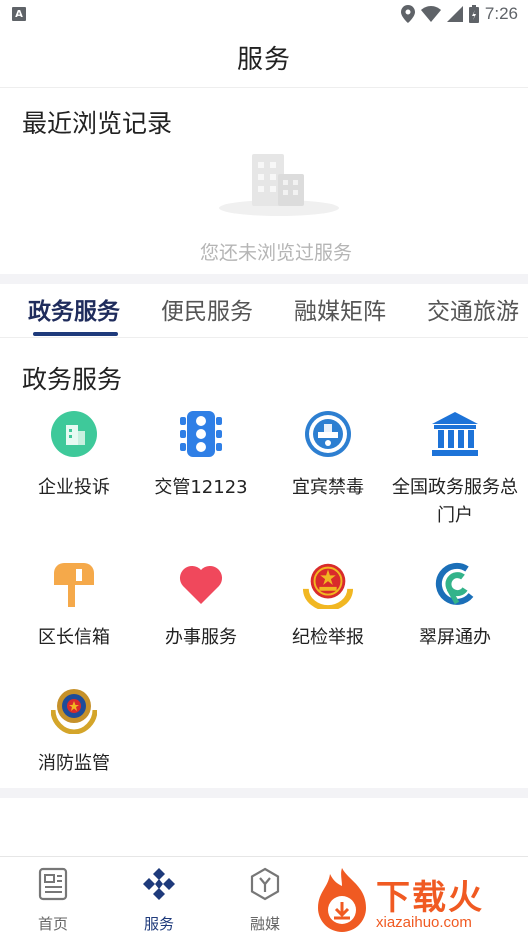  I want to click on recent-title: 最近浏览记录, so click(97, 123).